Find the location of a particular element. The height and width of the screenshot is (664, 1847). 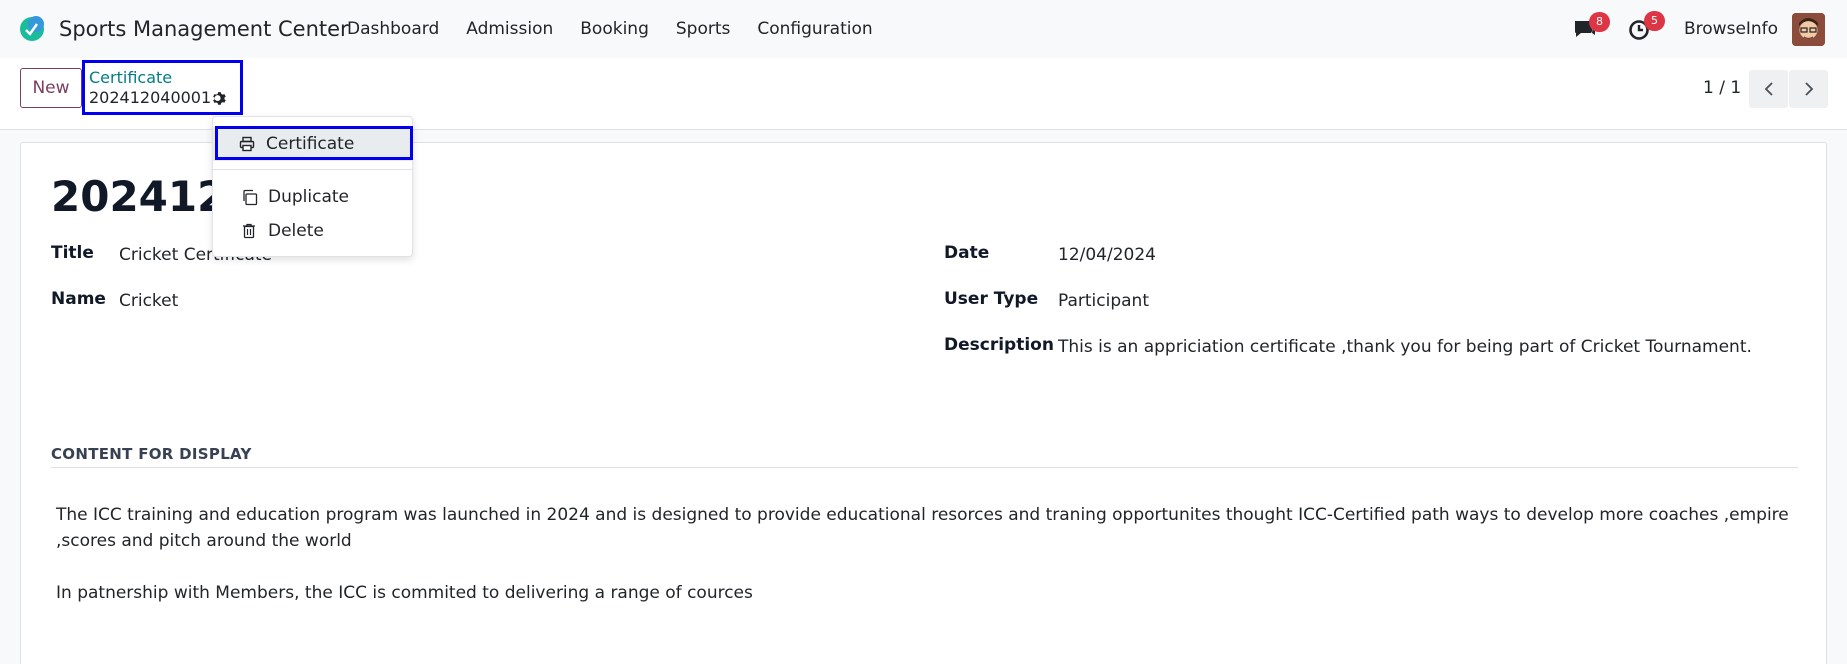

menu-booking: Booking is located at coordinates (614, 29).